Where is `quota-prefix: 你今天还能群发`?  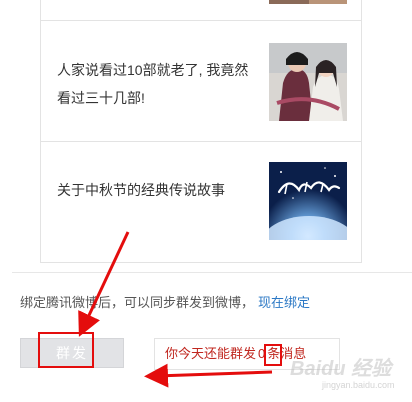 quota-prefix: 你今天还能群发 is located at coordinates (211, 353).